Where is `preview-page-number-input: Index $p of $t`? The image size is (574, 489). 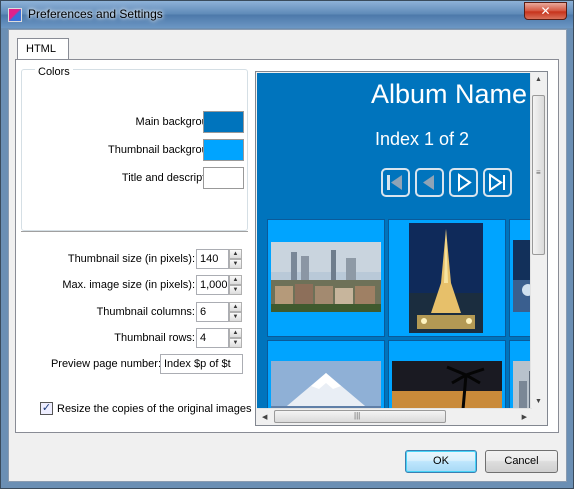 preview-page-number-input: Index $p of $t is located at coordinates (201, 364).